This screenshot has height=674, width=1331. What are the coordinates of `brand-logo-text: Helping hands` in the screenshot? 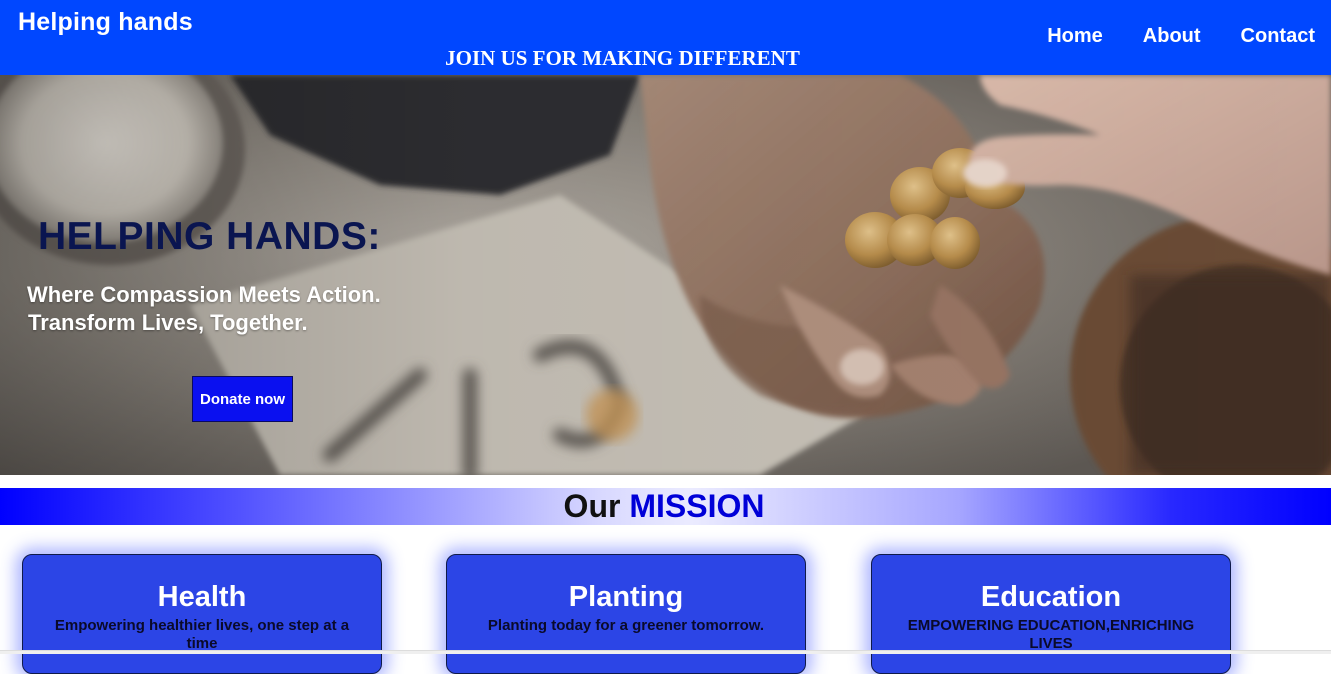 It's located at (105, 22).